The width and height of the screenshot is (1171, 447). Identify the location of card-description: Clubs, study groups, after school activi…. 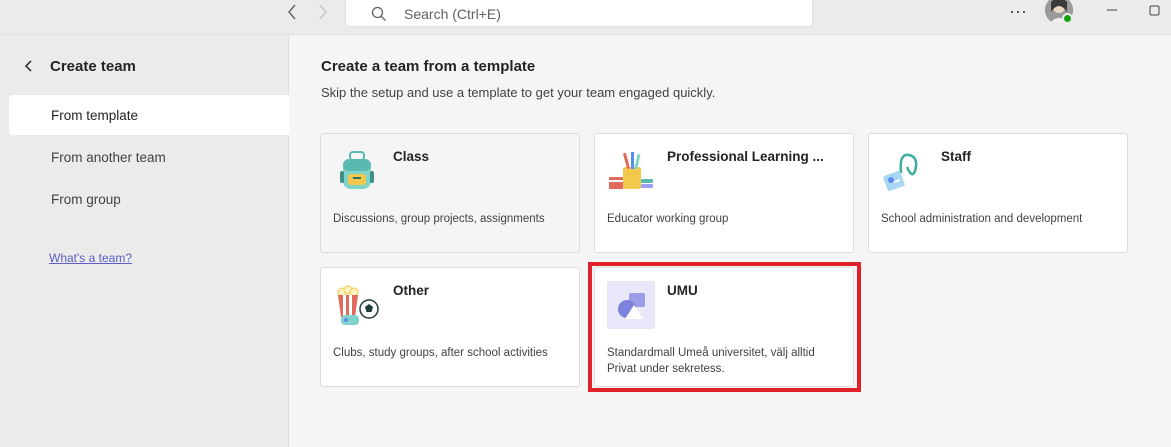
(440, 353).